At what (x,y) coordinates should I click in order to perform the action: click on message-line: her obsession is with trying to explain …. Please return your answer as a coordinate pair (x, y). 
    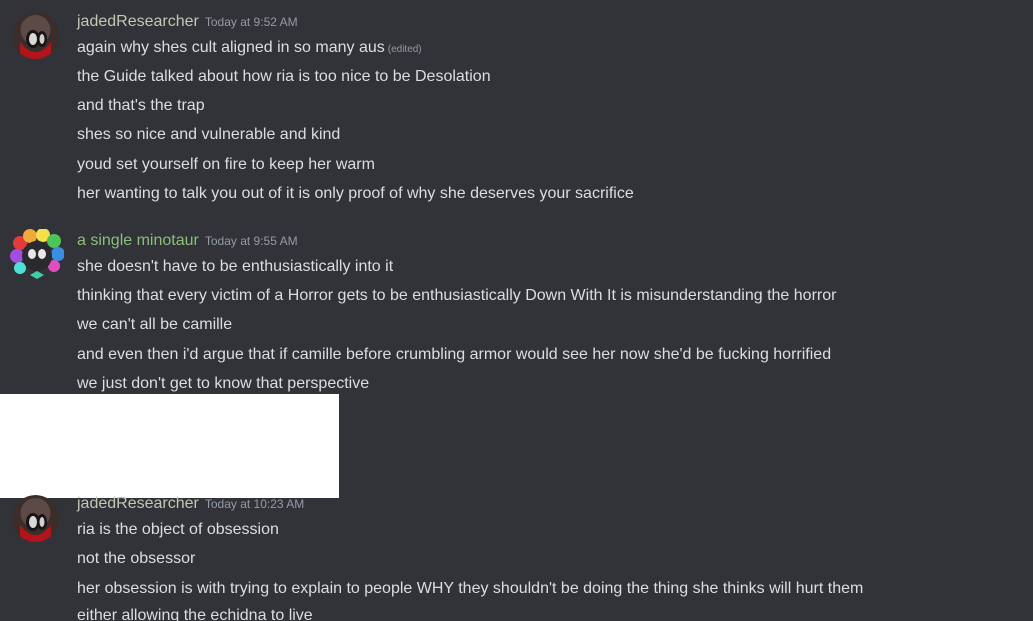
    Looking at the image, I should click on (470, 588).